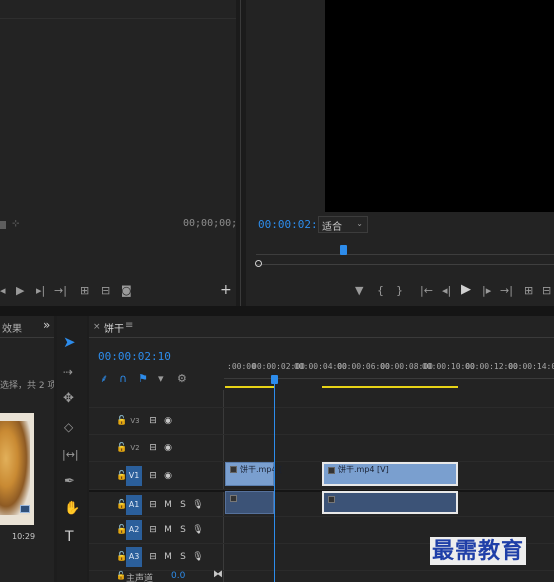 The width and height of the screenshot is (554, 582). I want to click on clip-label: 饼干.mp4 [, so click(261, 469).